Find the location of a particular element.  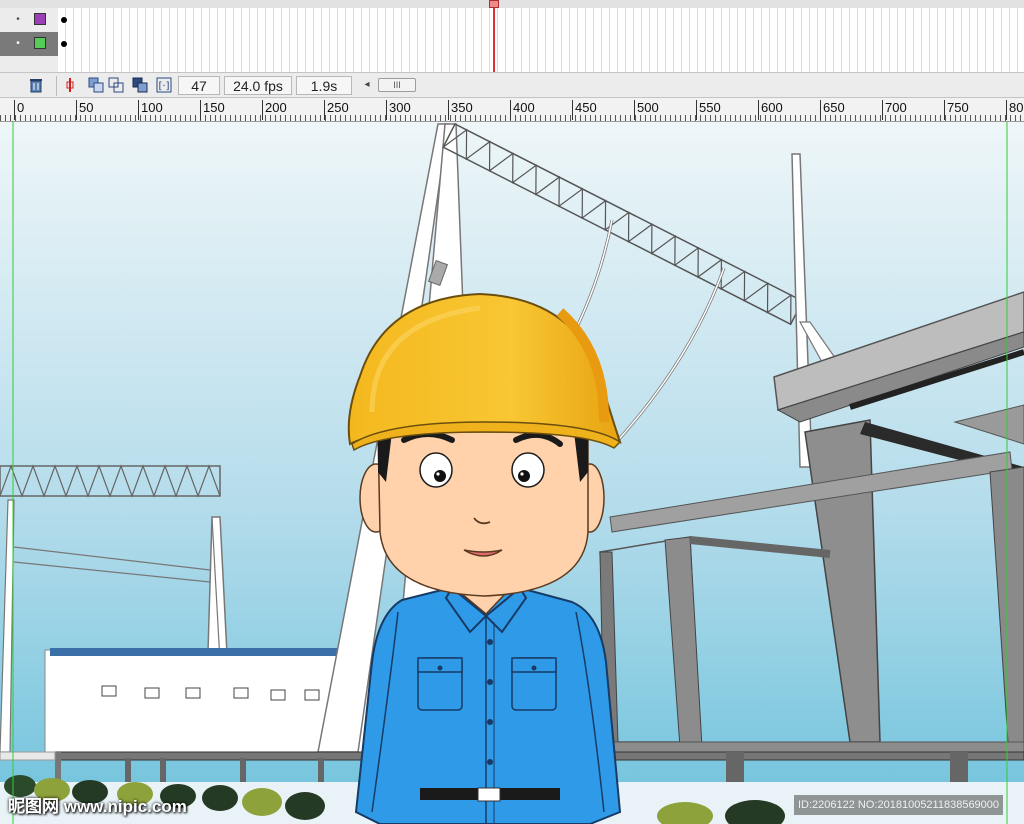

ruler-label: 750 is located at coordinates (958, 107).